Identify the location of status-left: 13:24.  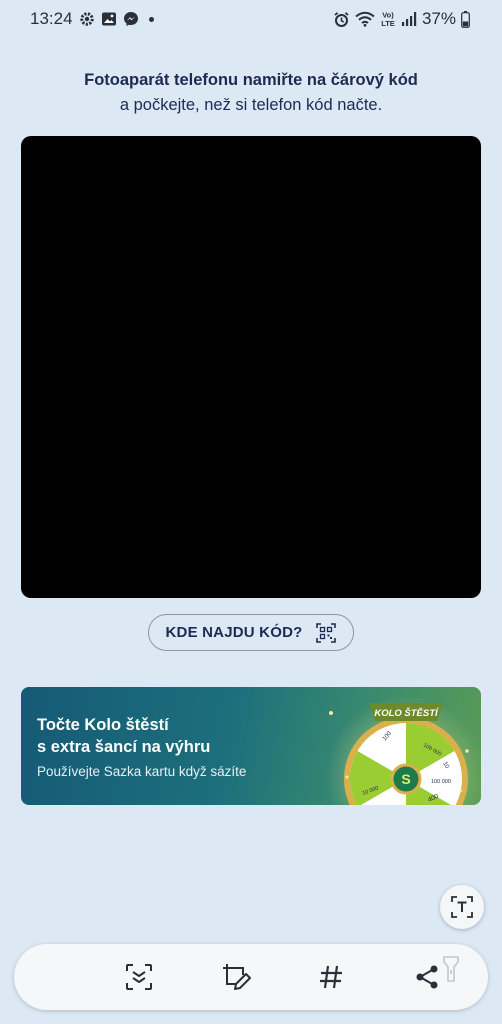
(92, 19).